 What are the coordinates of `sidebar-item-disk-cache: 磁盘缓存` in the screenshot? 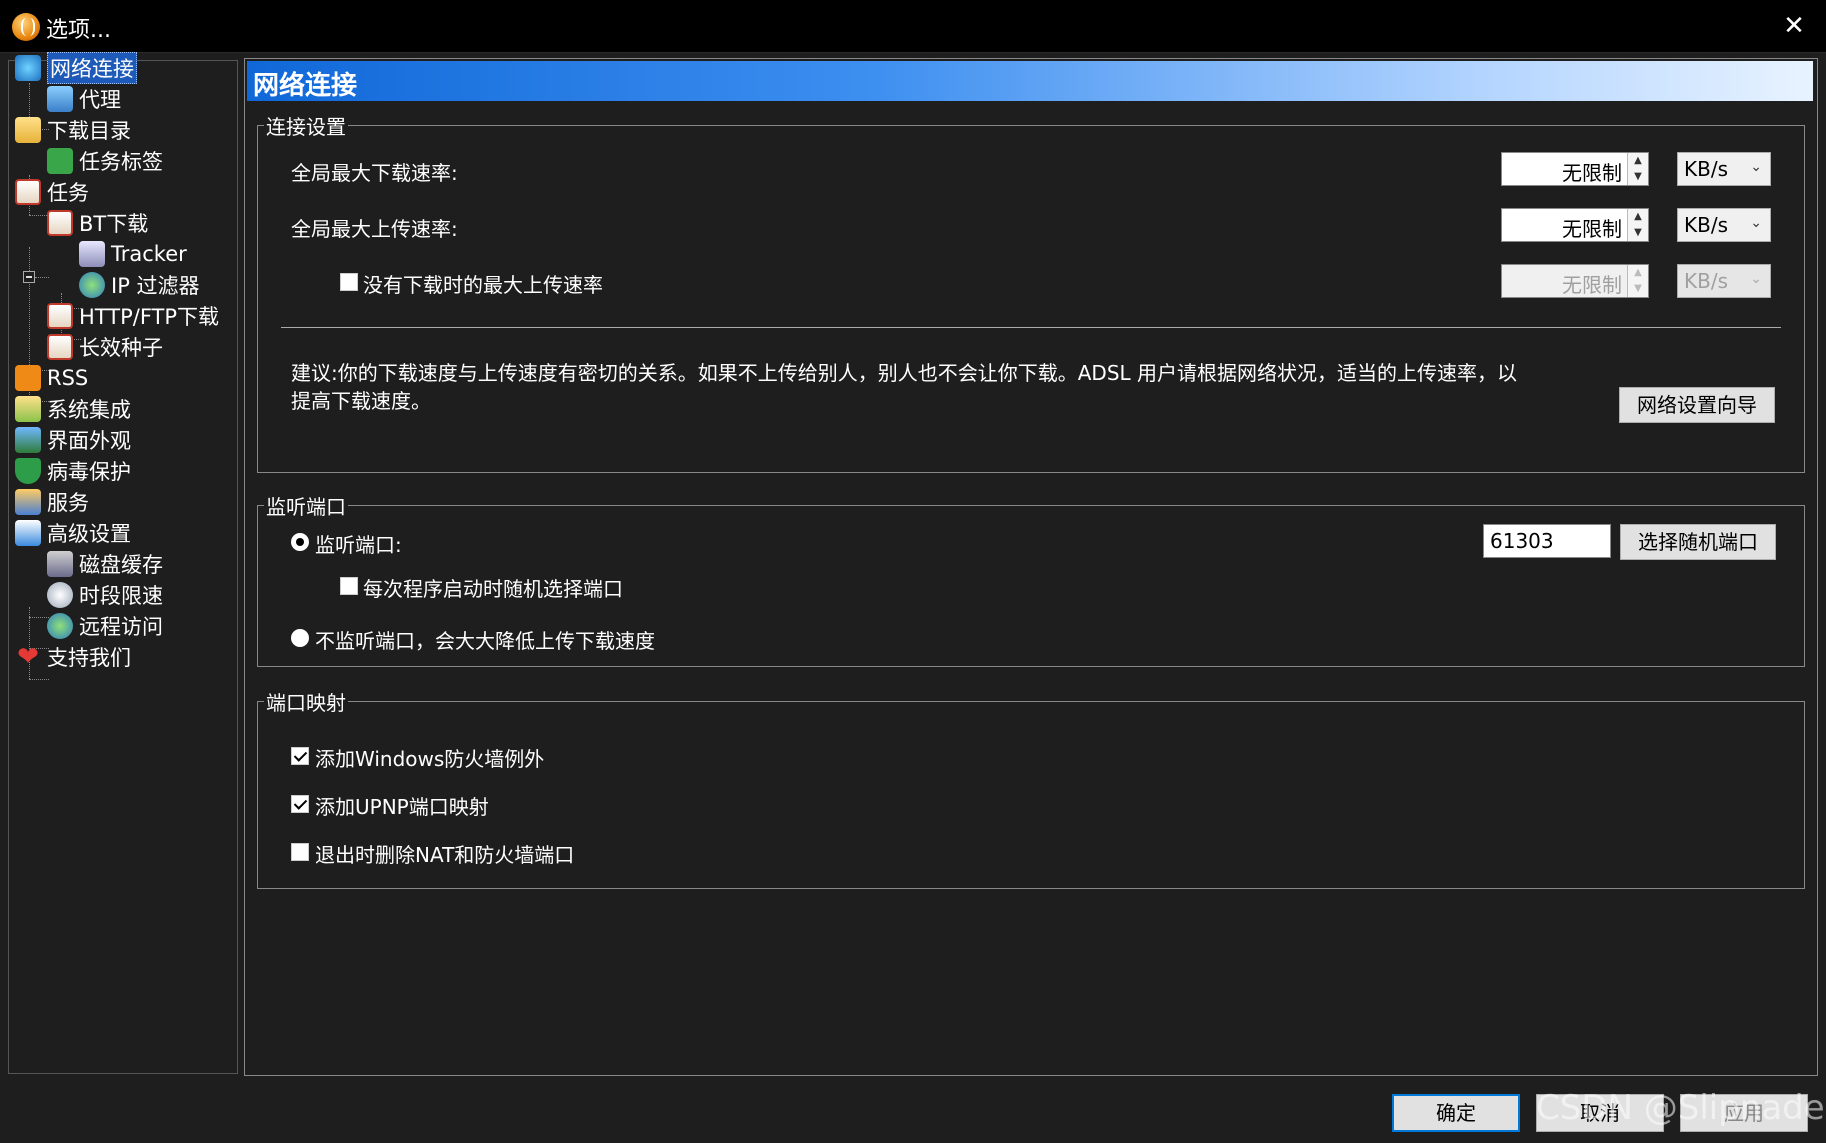 It's located at (105, 564).